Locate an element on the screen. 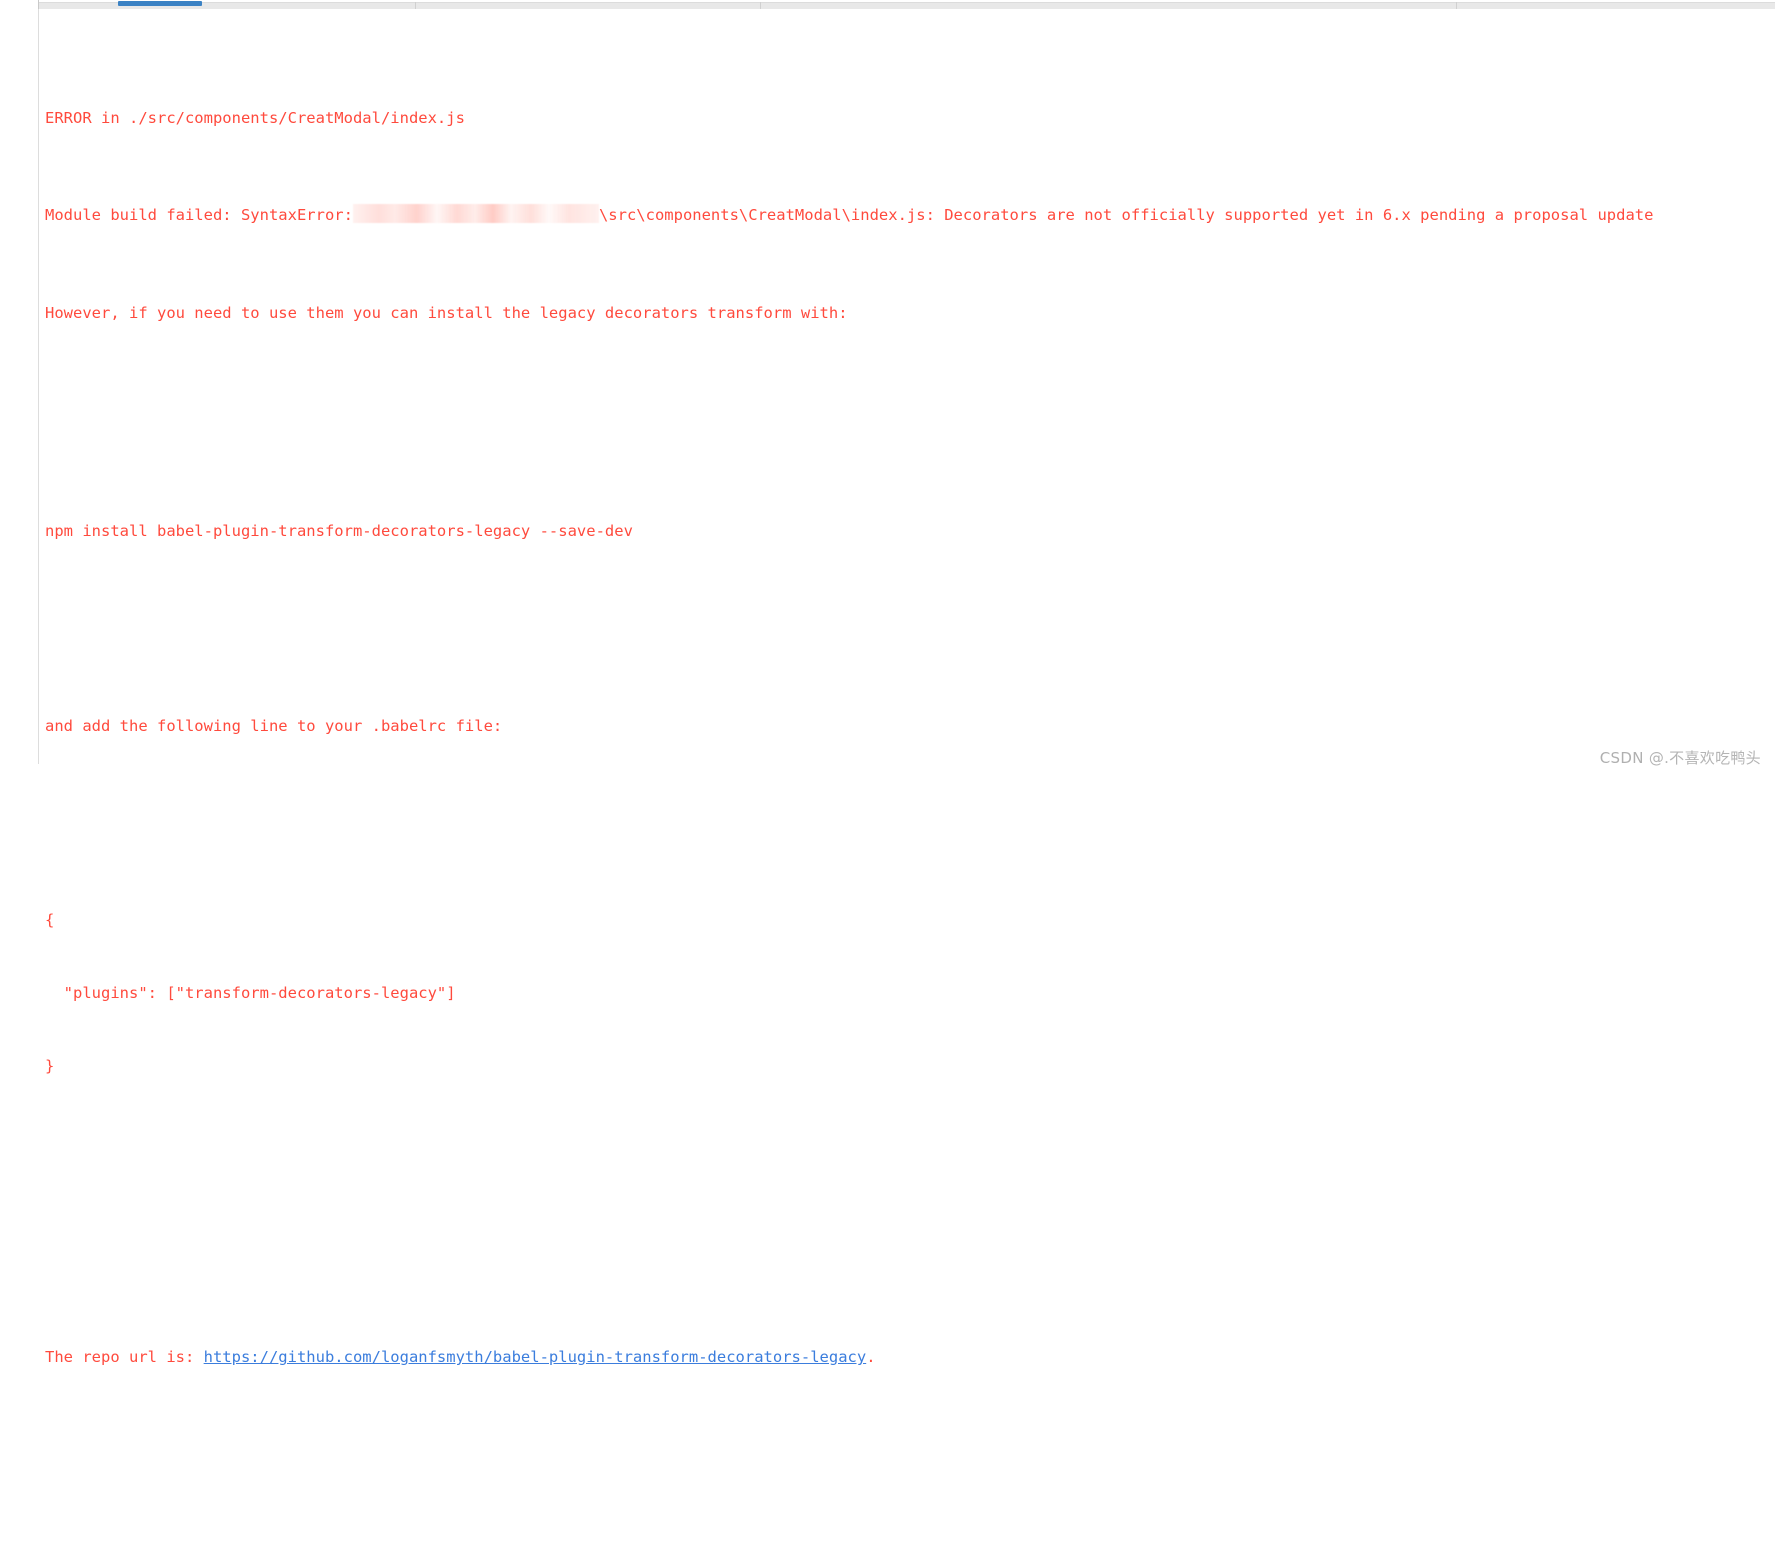 The width and height of the screenshot is (1775, 1548). repo-url-period: . is located at coordinates (871, 1357).